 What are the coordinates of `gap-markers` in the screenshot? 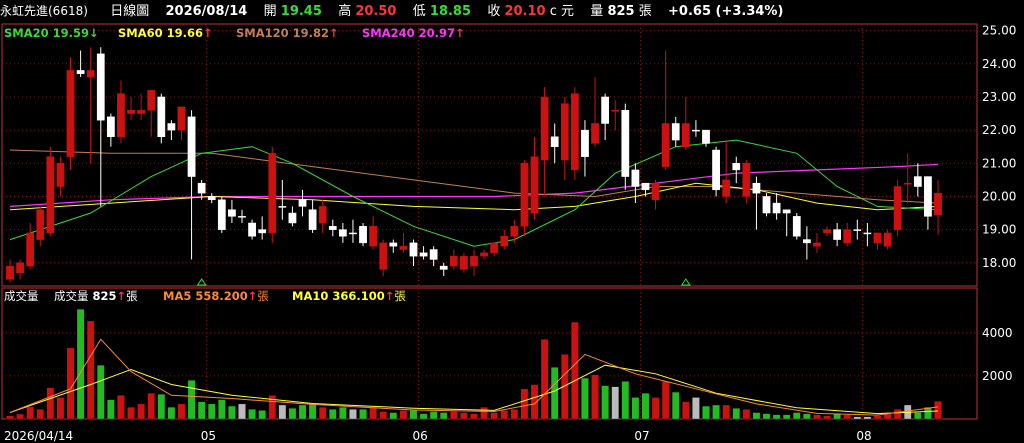 It's located at (443, 282).